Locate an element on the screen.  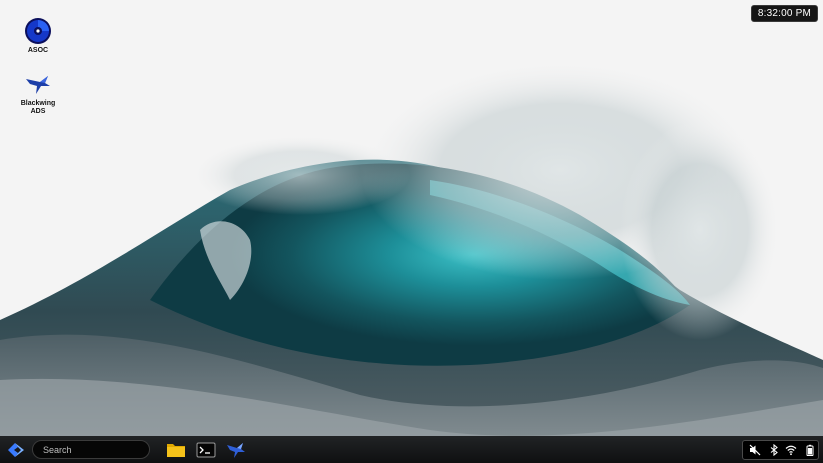
bluetooth-icon is located at coordinates (774, 450).